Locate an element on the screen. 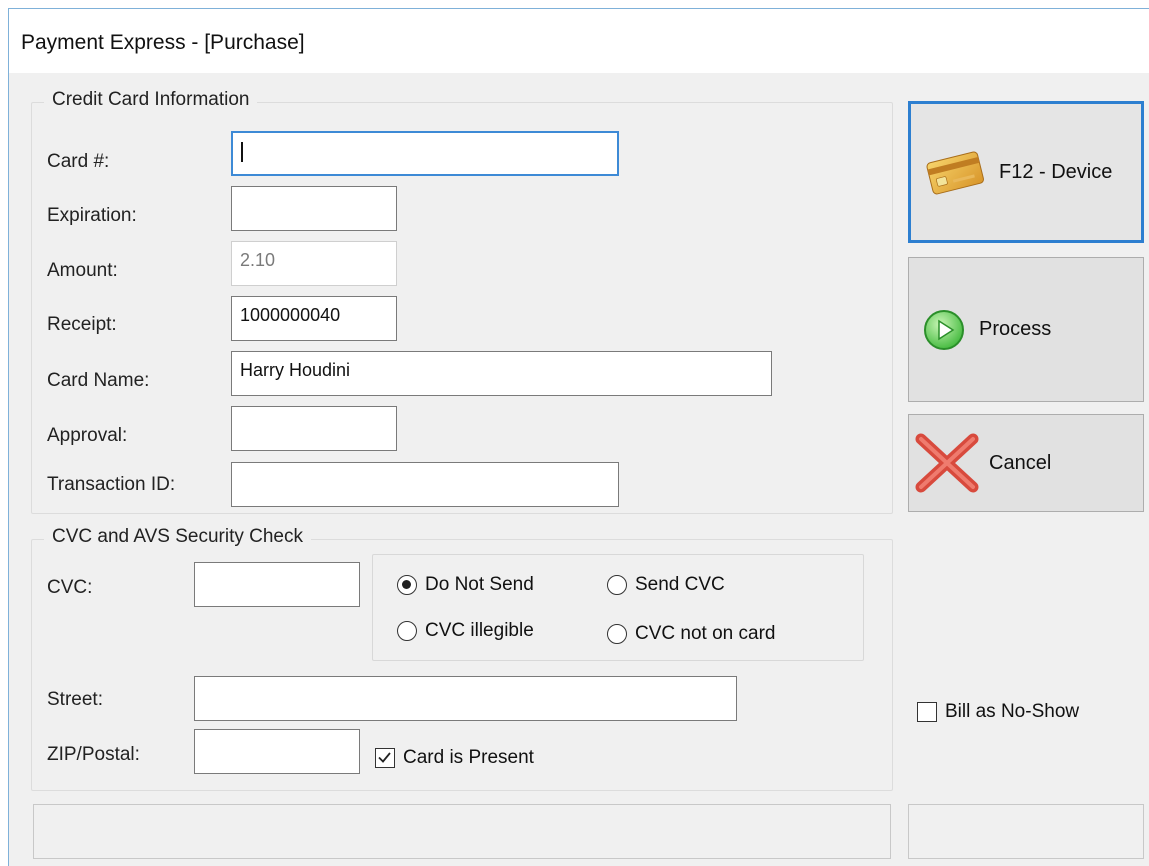 Image resolution: width=1149 pixels, height=866 pixels. card-name-label: Card Name: is located at coordinates (98, 380).